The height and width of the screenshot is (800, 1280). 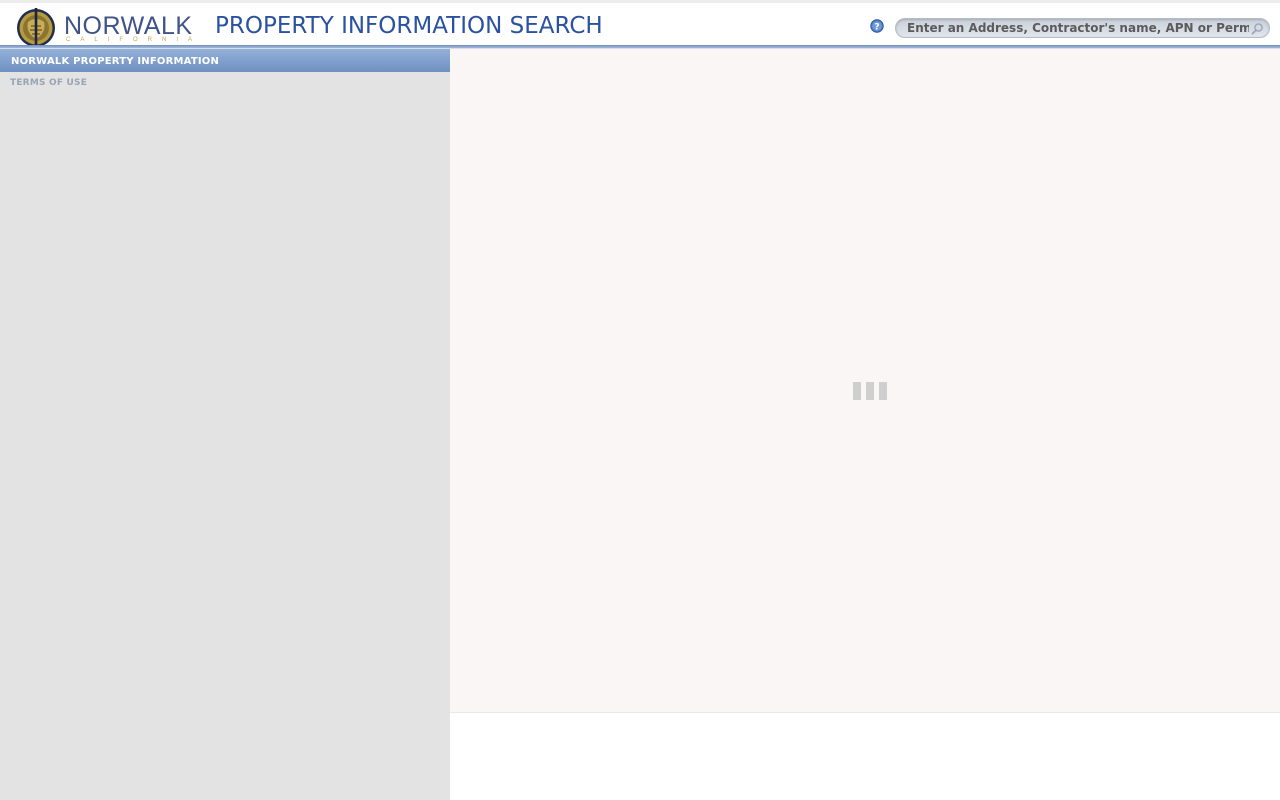 I want to click on content-footer, so click(x=865, y=757).